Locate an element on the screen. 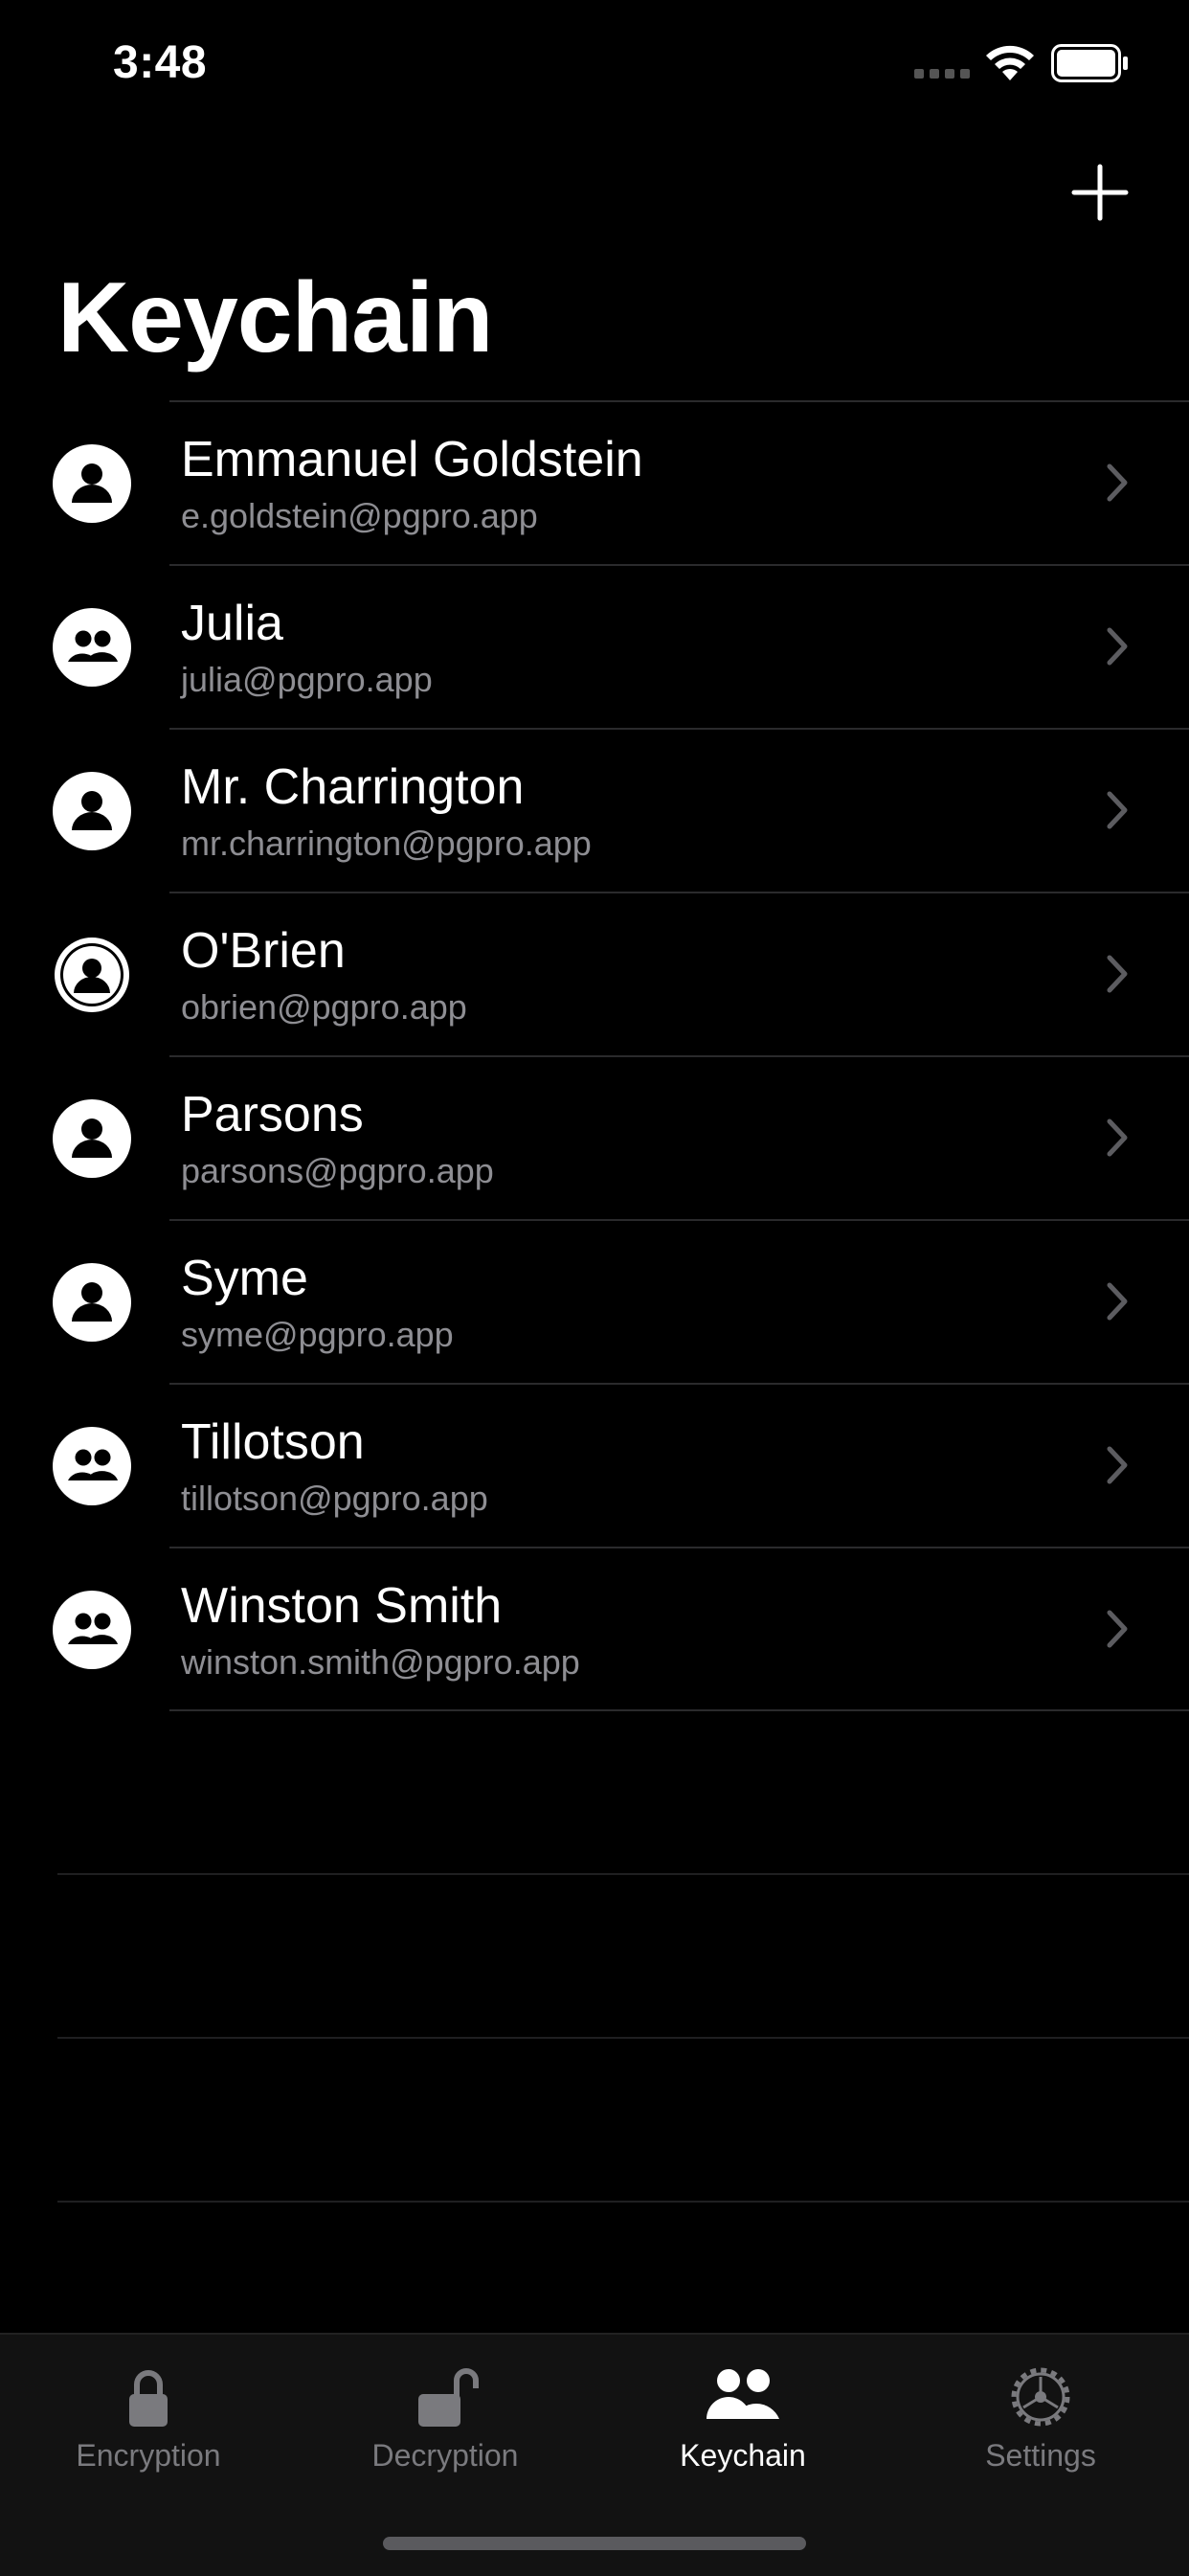  contact-email: obrien@pgpro.app is located at coordinates (324, 1007).